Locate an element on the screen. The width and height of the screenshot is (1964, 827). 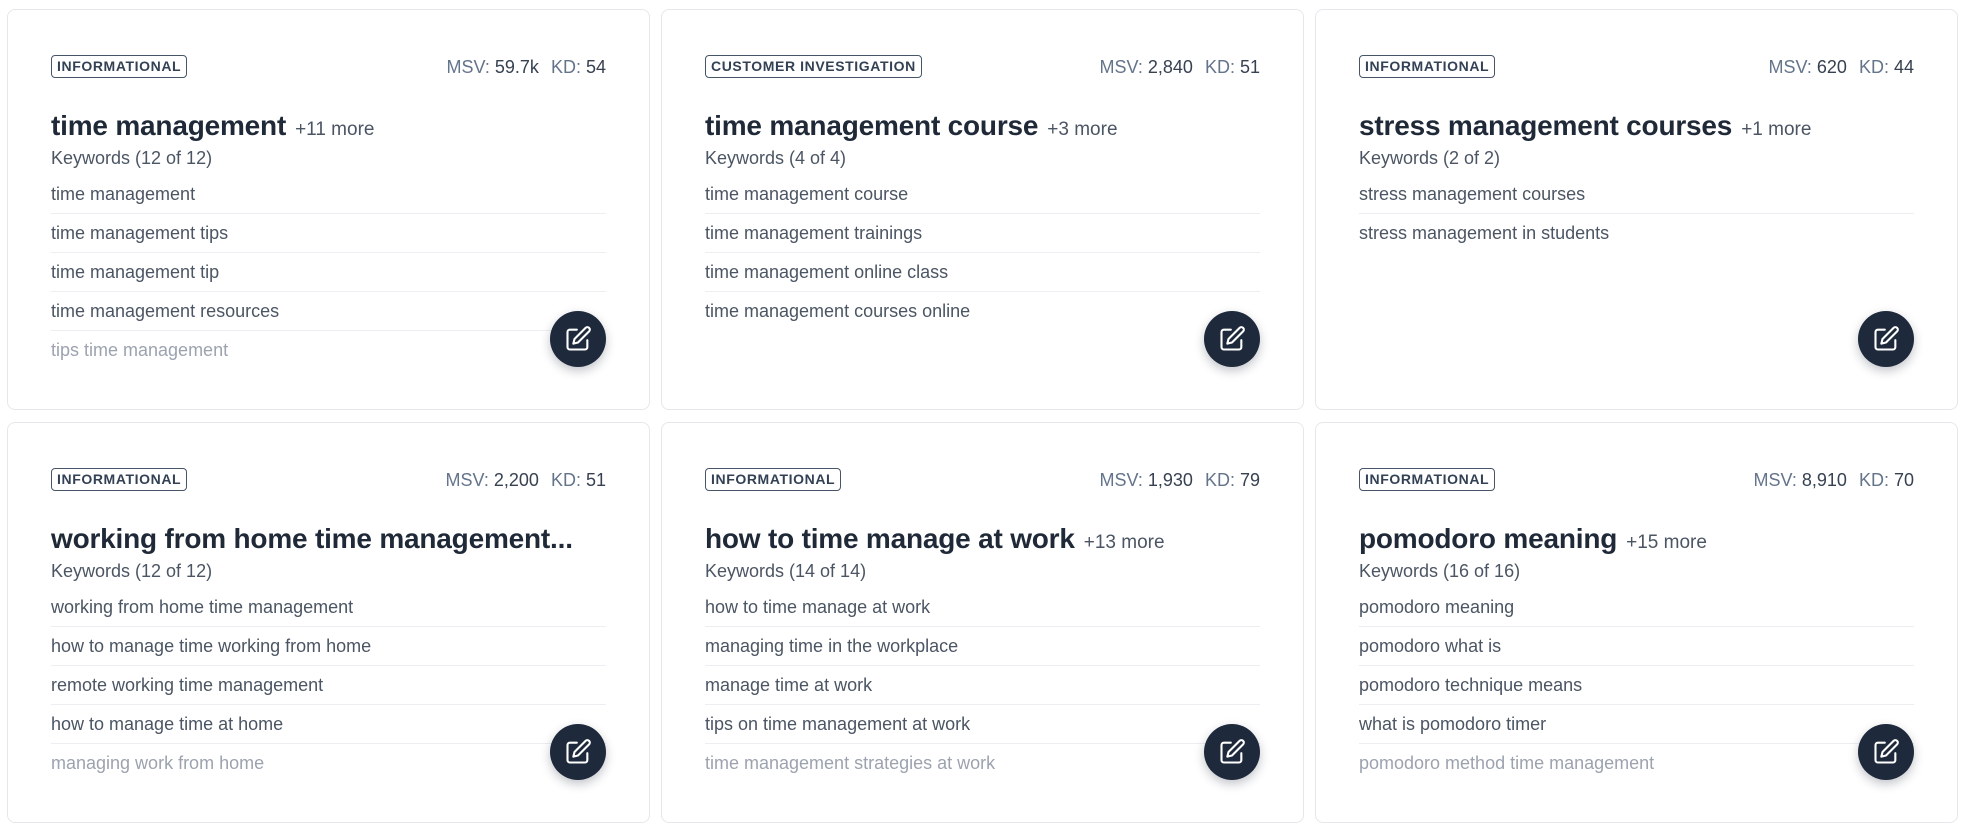
keyword-item: tips on time management at work is located at coordinates (982, 724).